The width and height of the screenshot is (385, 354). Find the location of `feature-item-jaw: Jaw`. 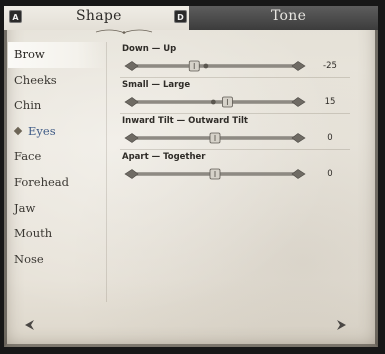

feature-item-jaw: Jaw is located at coordinates (57, 209).